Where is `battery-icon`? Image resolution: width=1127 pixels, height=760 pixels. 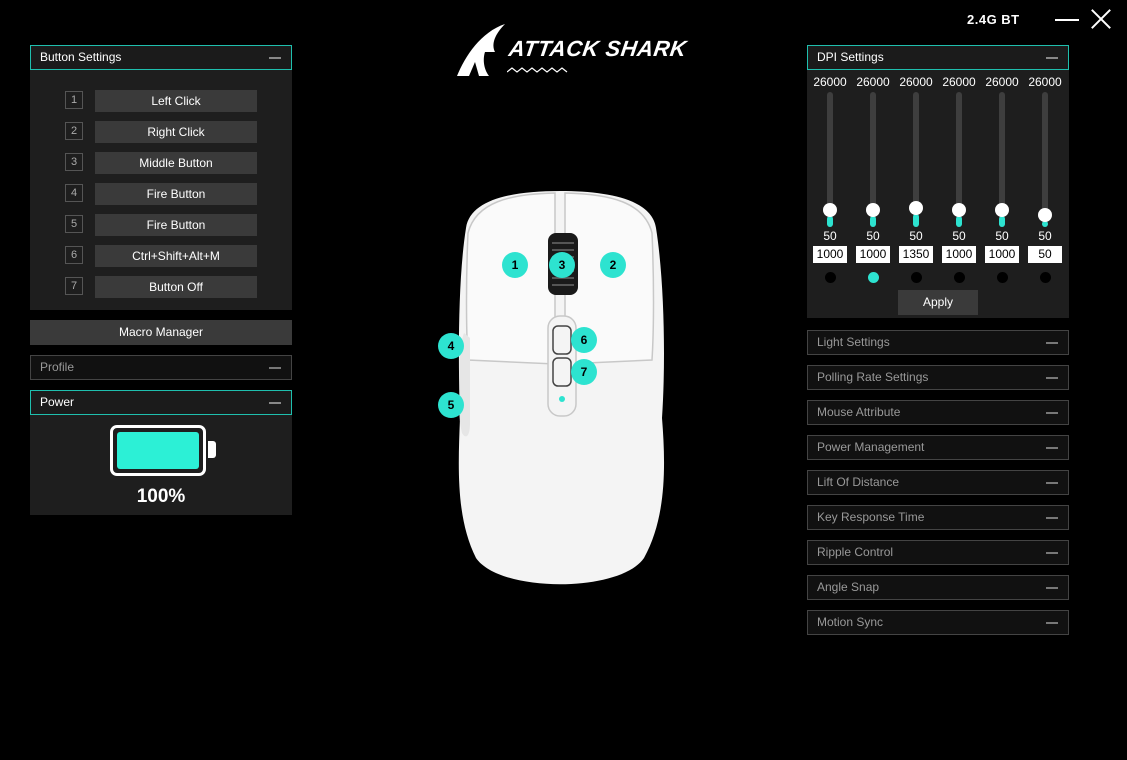 battery-icon is located at coordinates (158, 450).